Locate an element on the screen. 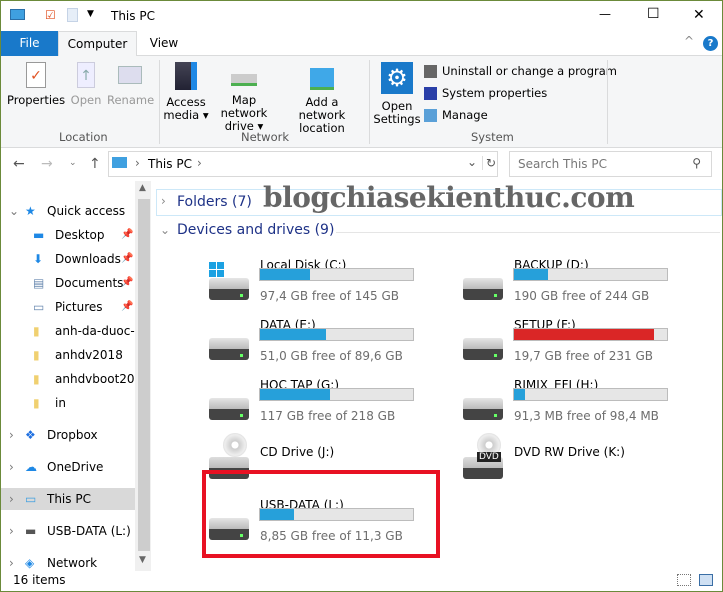  up-button: ↑ is located at coordinates (95, 164).